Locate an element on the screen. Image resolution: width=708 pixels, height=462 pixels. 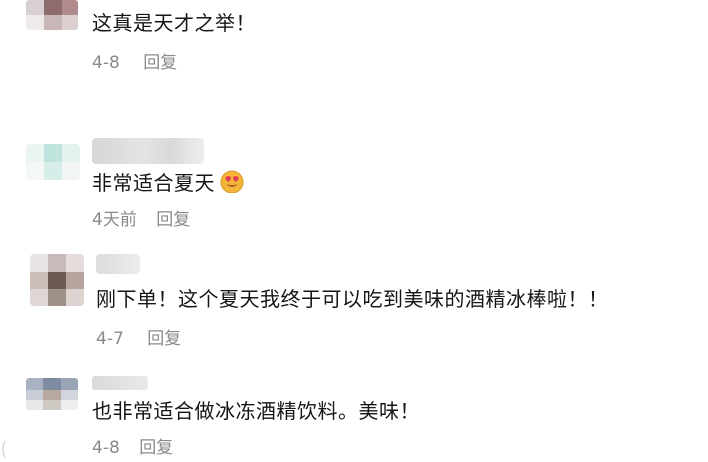
comment-text: 刚下单！这个夏天我终于可以吃到美味的酒精冰棒啦！！ is located at coordinates (352, 299).